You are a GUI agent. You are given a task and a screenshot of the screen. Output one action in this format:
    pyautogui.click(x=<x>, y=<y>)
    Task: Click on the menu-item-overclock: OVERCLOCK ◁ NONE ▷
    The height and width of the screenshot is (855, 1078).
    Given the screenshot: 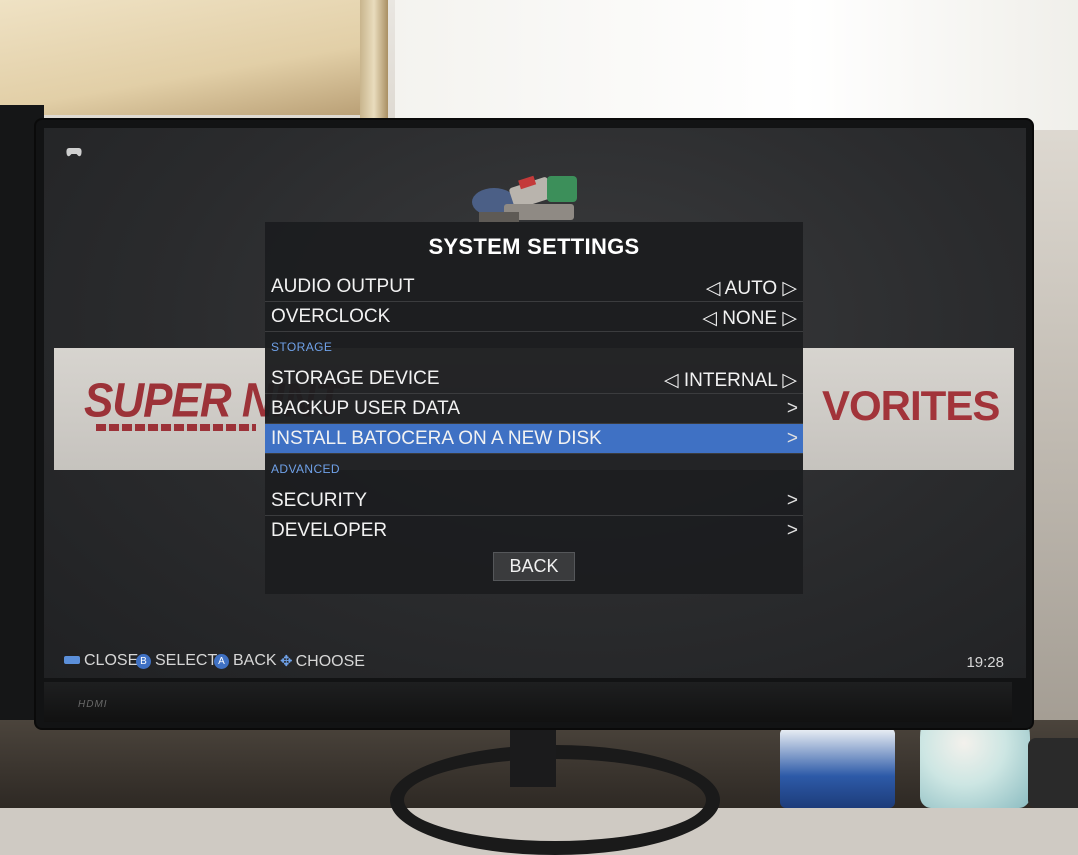 What is the action you would take?
    pyautogui.click(x=534, y=317)
    